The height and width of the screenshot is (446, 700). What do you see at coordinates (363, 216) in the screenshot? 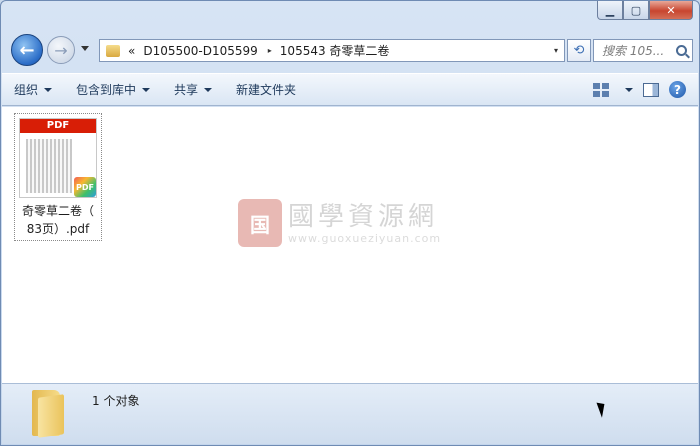
I see `watermark-title: 國學資源網` at bounding box center [363, 216].